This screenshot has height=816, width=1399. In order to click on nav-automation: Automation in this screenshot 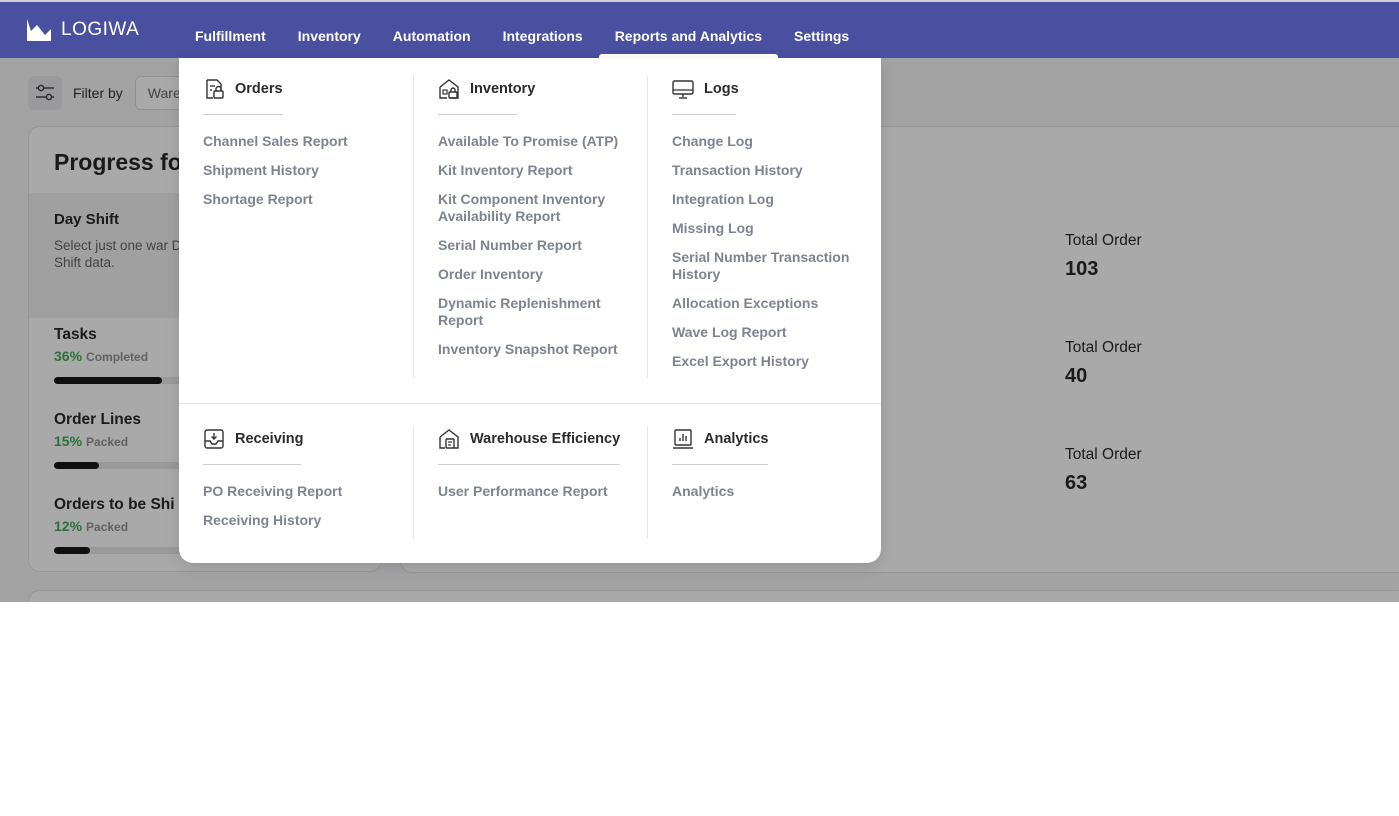, I will do `click(432, 30)`.